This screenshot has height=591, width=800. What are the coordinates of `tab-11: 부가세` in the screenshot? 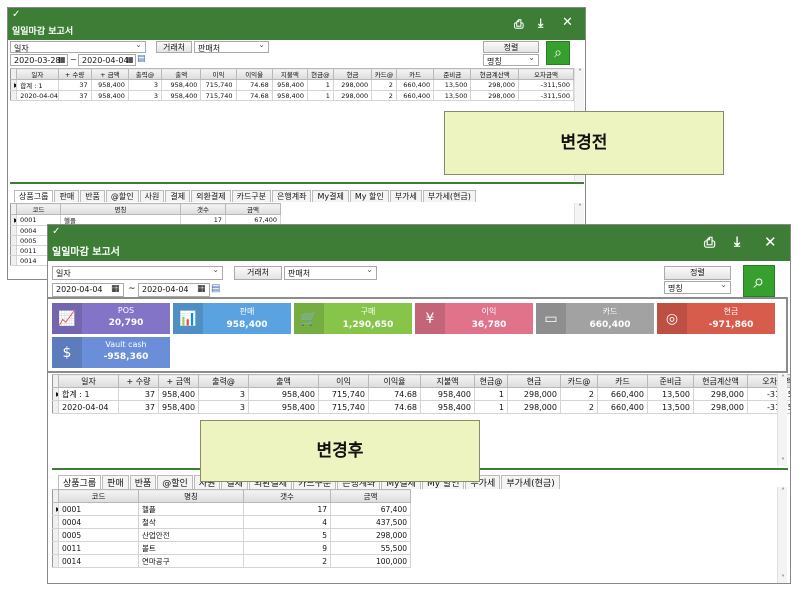 It's located at (405, 196).